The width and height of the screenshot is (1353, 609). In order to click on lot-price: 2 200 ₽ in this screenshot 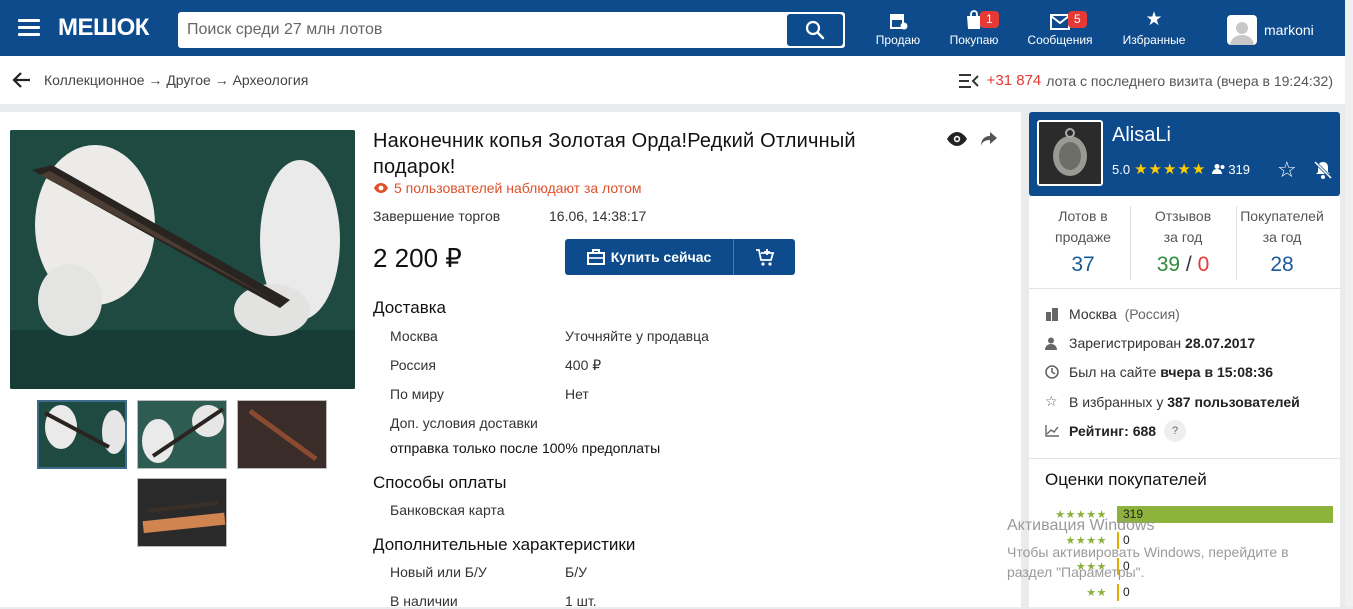, I will do `click(417, 258)`.